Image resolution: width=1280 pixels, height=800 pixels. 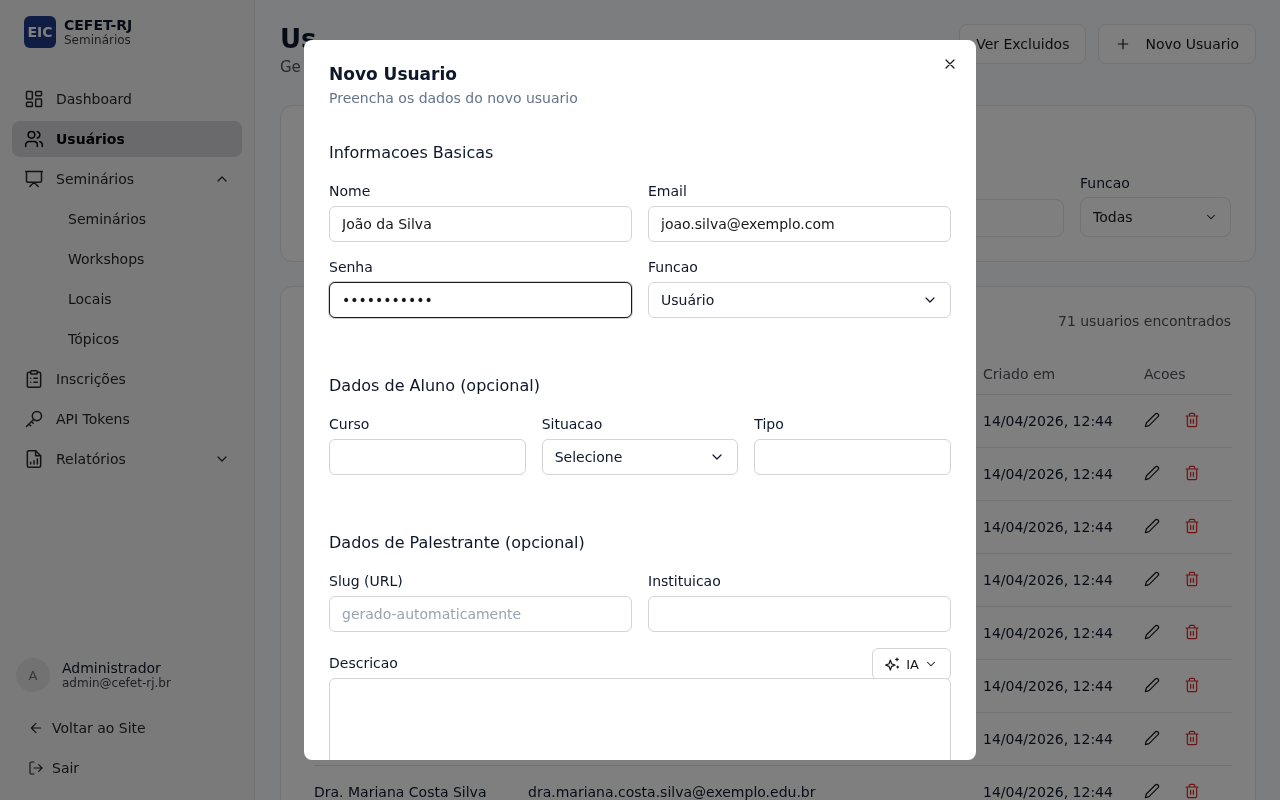 What do you see at coordinates (769, 424) in the screenshot?
I see `field-label: Tipo` at bounding box center [769, 424].